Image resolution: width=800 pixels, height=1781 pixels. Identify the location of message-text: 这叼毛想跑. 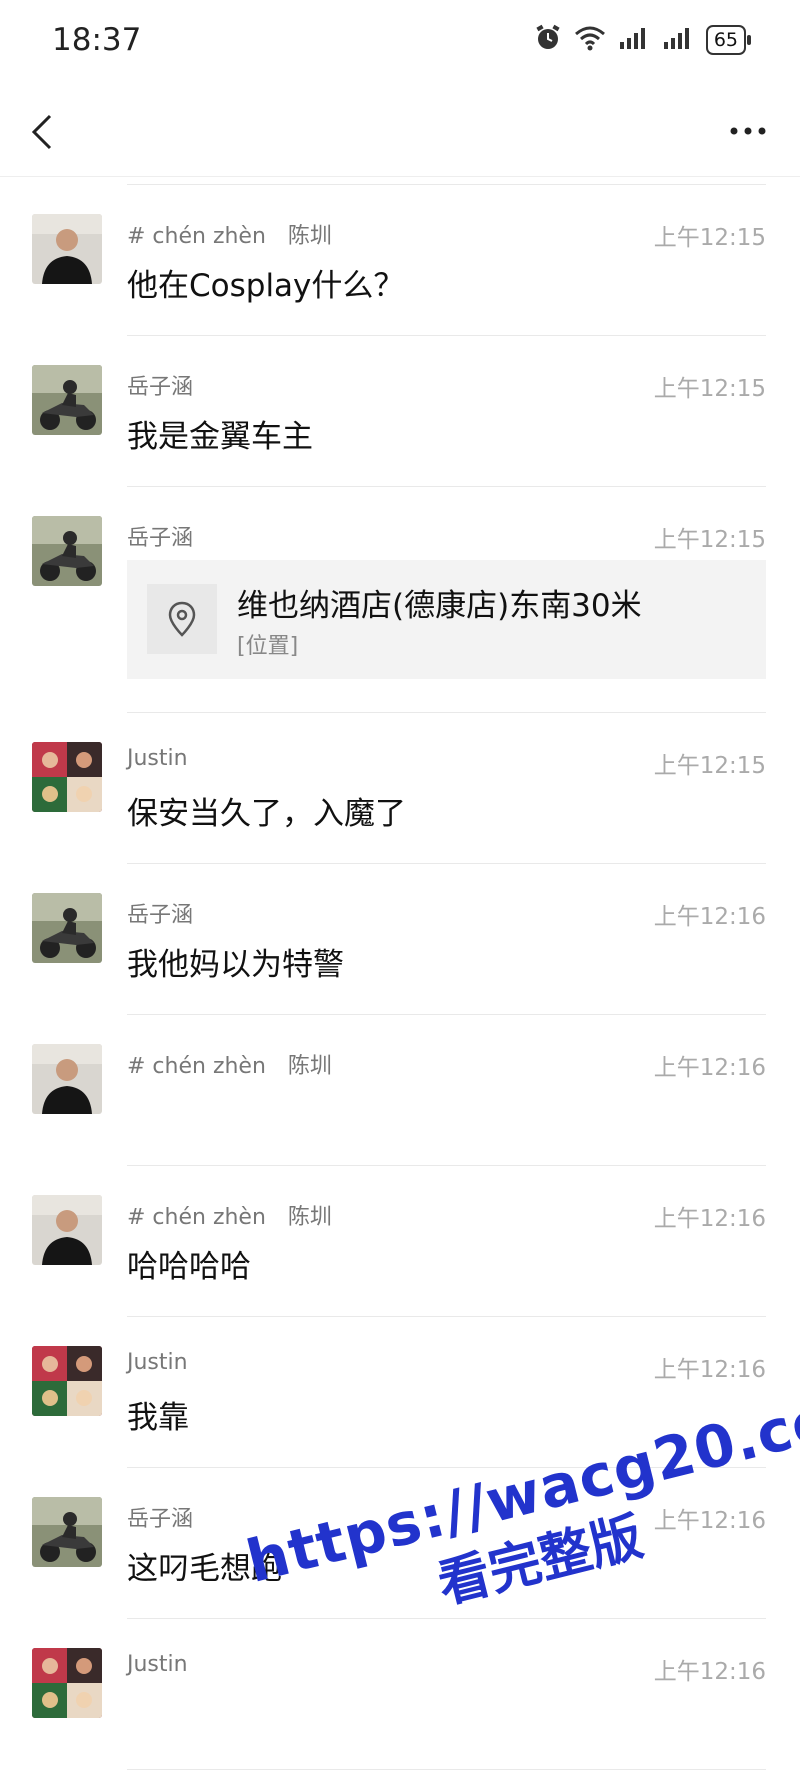
(204, 1569).